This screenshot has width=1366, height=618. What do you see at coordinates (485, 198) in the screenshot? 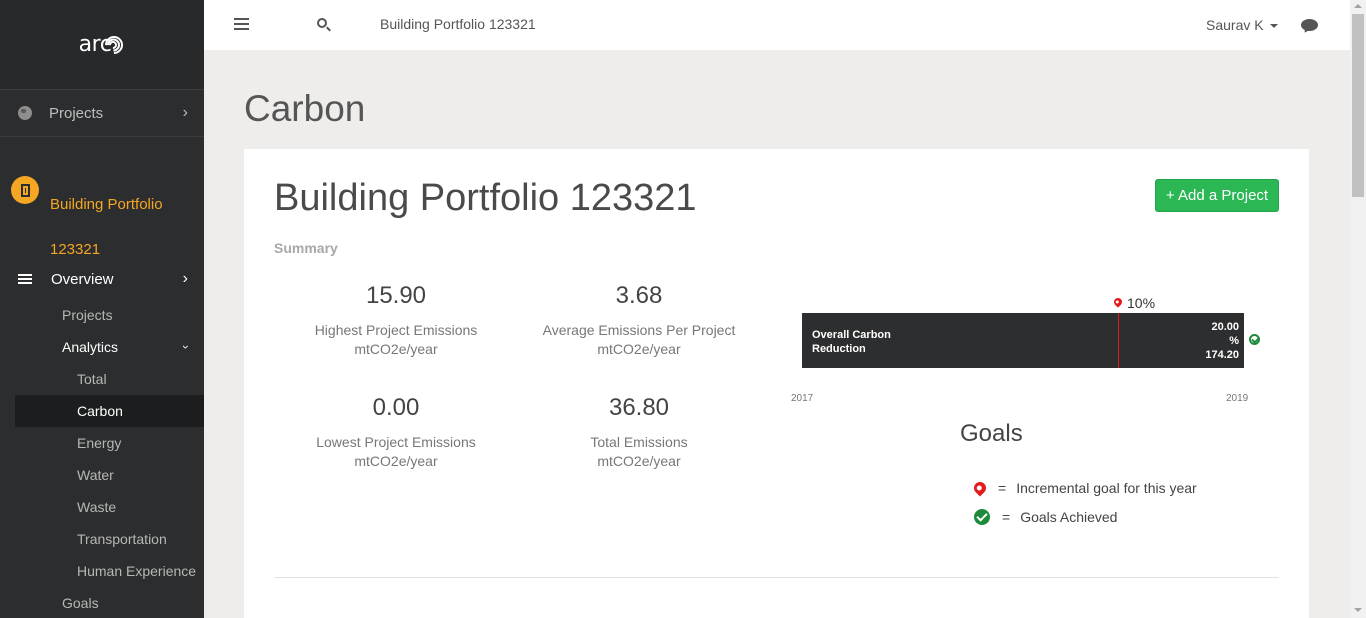
I see `card-title: Building Portfolio 123321` at bounding box center [485, 198].